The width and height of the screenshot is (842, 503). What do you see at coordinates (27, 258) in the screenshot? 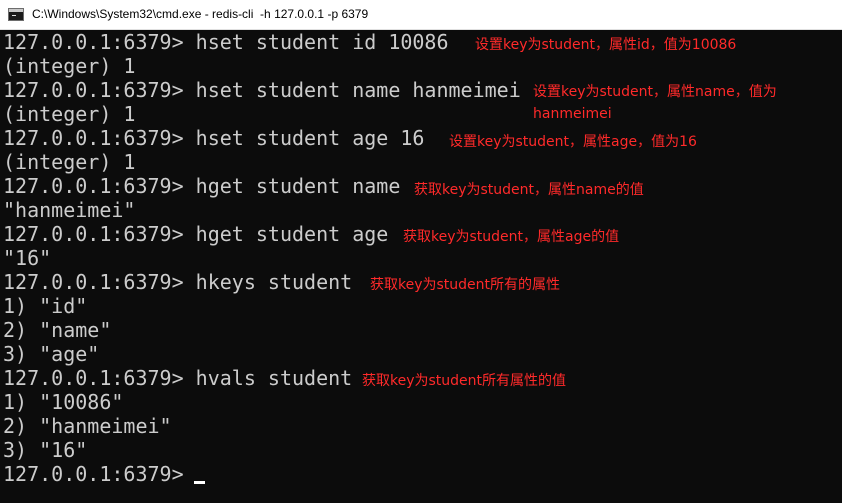
I see `console-line-result: "16"` at bounding box center [27, 258].